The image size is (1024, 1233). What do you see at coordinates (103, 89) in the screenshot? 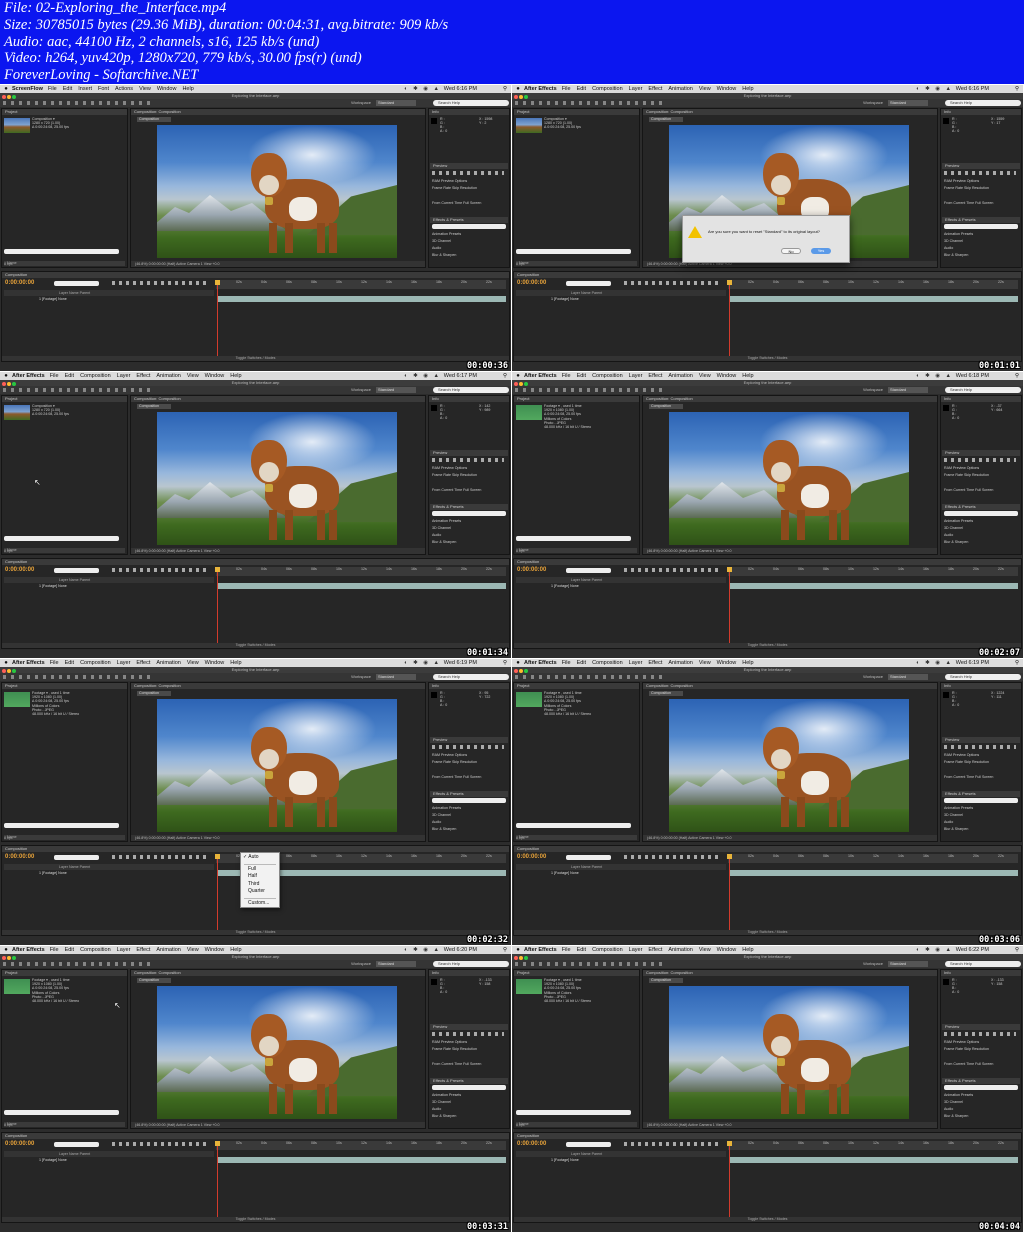
I see `menu-item: Font` at bounding box center [103, 89].